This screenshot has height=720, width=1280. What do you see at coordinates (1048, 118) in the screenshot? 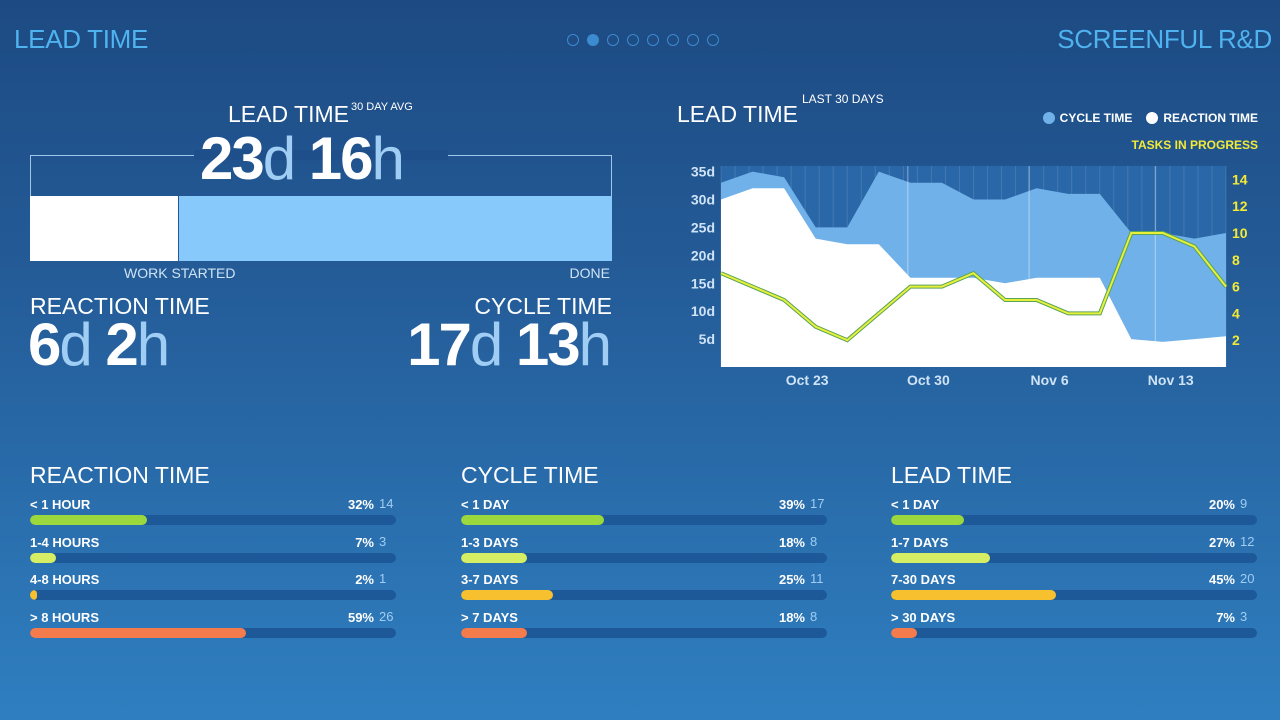
I see `legend-dot-icon` at bounding box center [1048, 118].